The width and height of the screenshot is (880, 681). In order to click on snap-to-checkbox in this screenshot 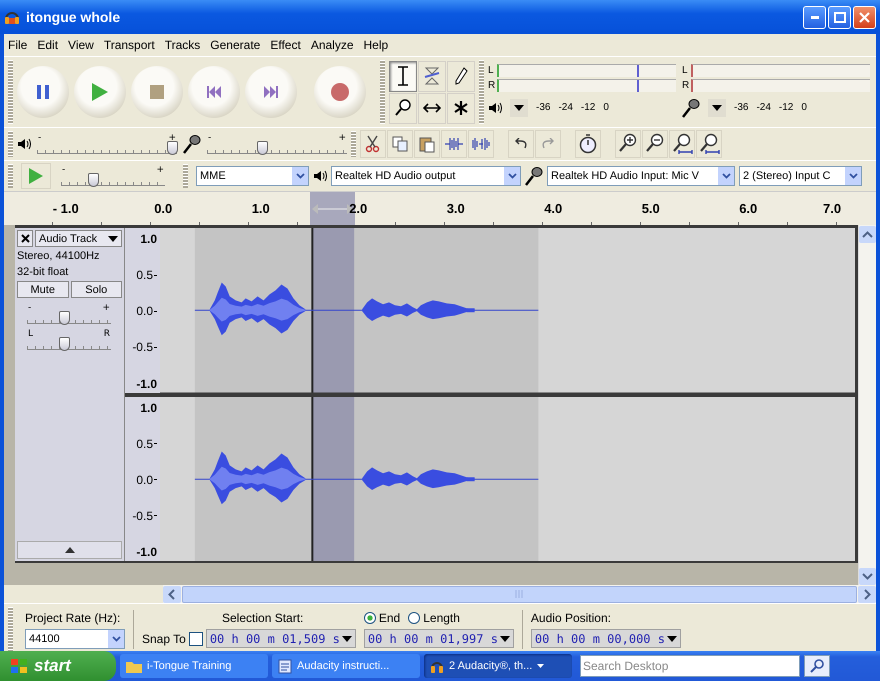, I will do `click(195, 639)`.